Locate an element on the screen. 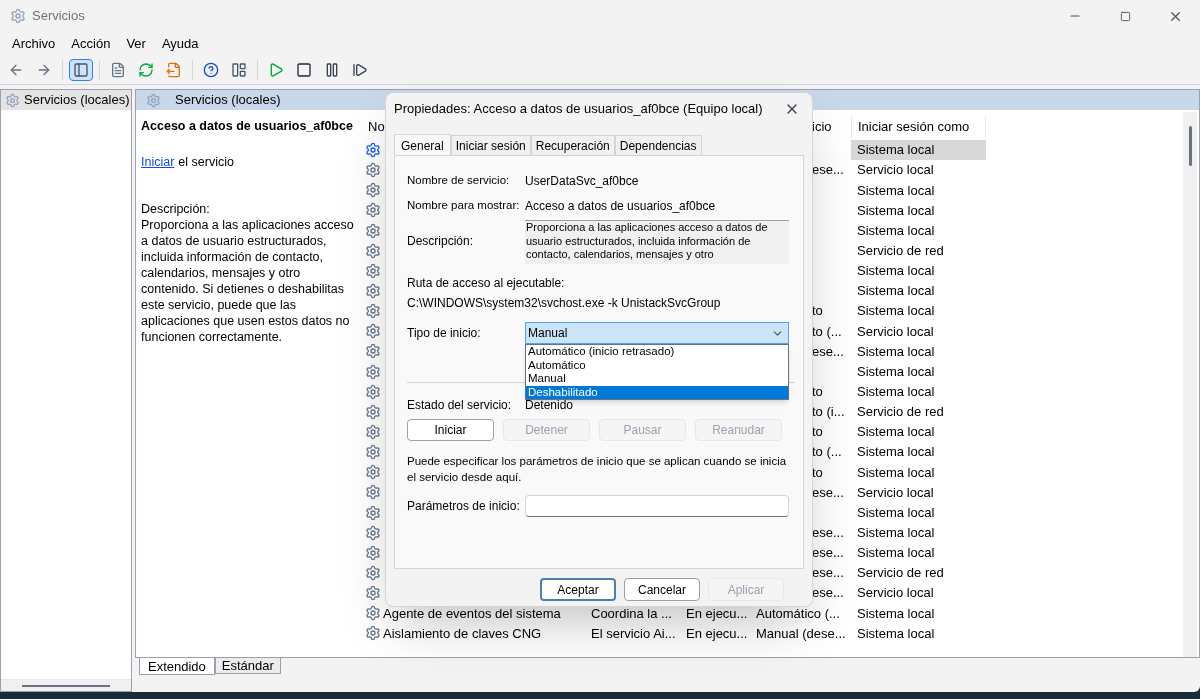  maximize-icon is located at coordinates (1125, 16).